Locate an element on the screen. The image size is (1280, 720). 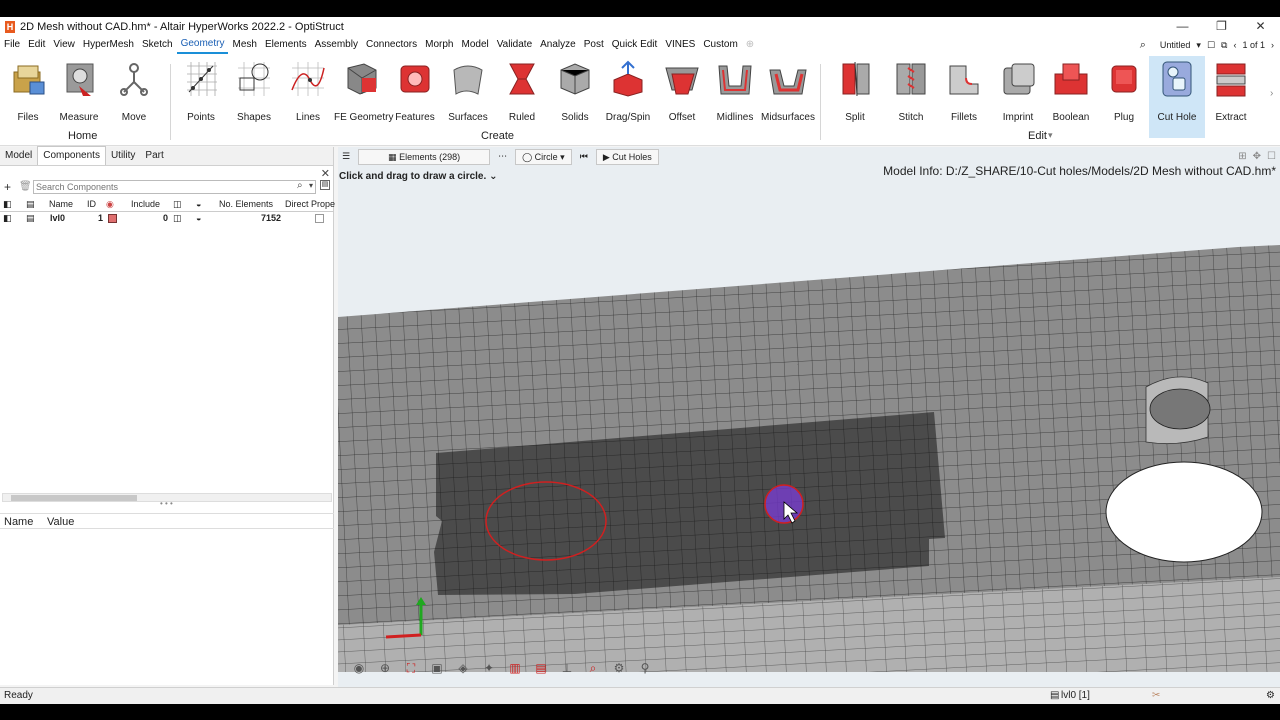
tab-utility: Utility is located at coordinates (123, 156).